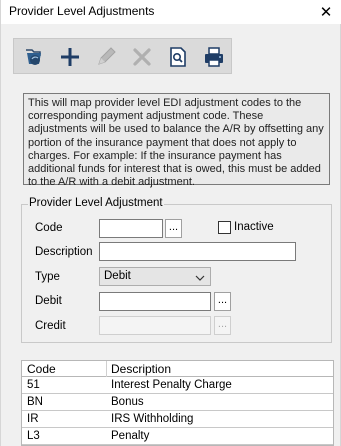 The height and width of the screenshot is (446, 341). I want to click on group-title: Provider Level Adjustment, so click(96, 203).